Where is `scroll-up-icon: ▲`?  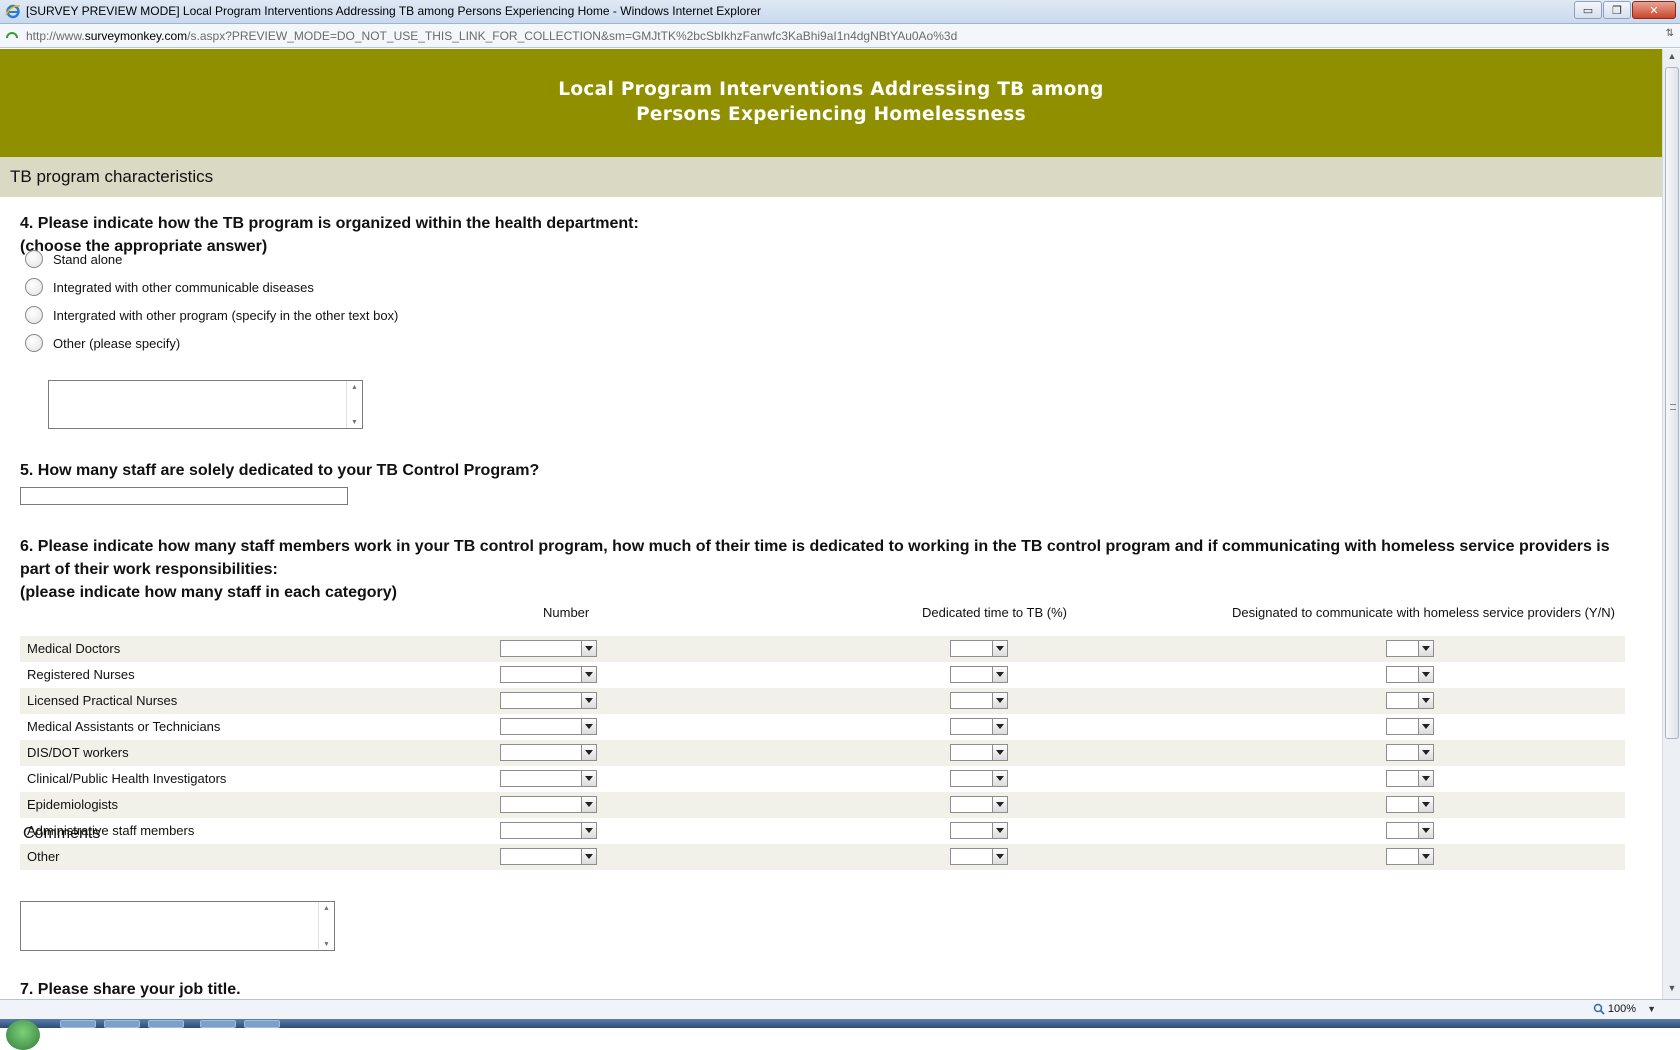 scroll-up-icon: ▲ is located at coordinates (1672, 58).